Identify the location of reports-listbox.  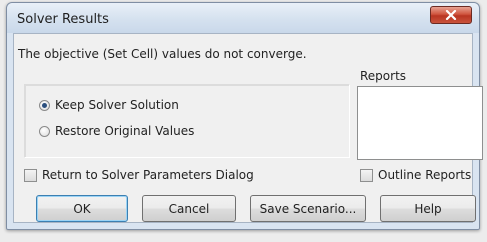
(420, 123).